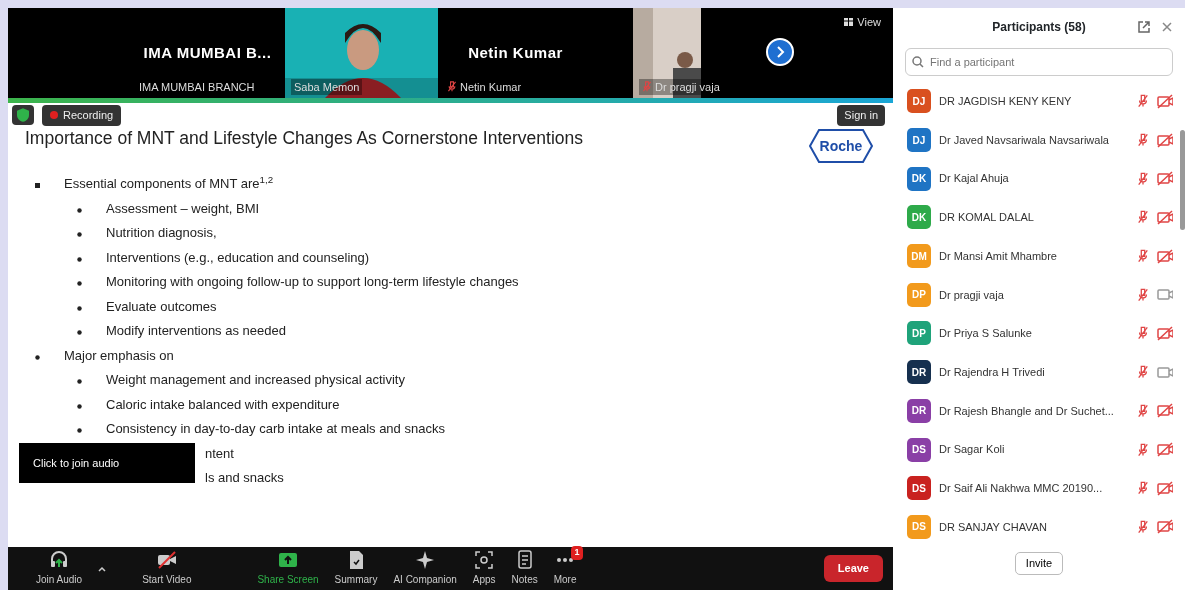  I want to click on close-button, so click(1167, 27).